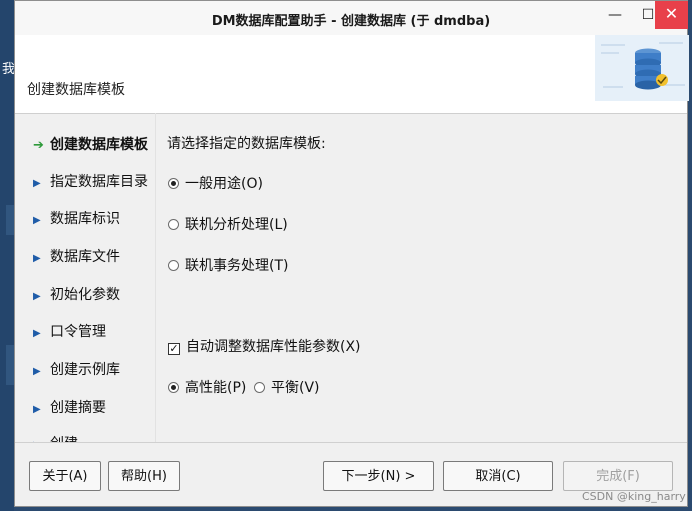  I want to click on template-option-oltp: 联机事务处理(T), so click(228, 265).